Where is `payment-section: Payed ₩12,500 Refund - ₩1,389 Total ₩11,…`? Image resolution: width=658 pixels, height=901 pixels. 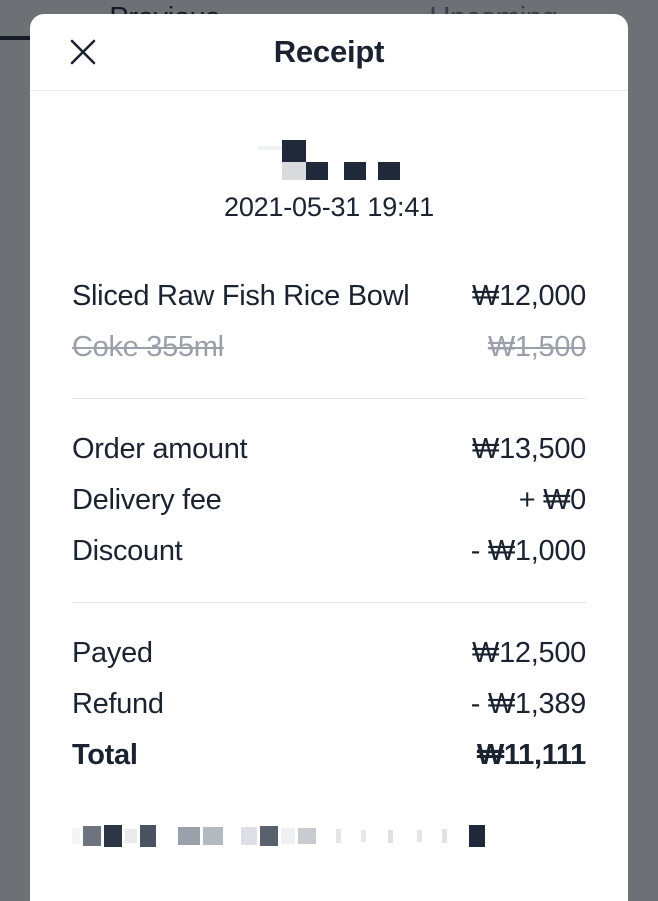 payment-section: Payed ₩12,500 Refund - ₩1,389 Total ₩11,… is located at coordinates (329, 704).